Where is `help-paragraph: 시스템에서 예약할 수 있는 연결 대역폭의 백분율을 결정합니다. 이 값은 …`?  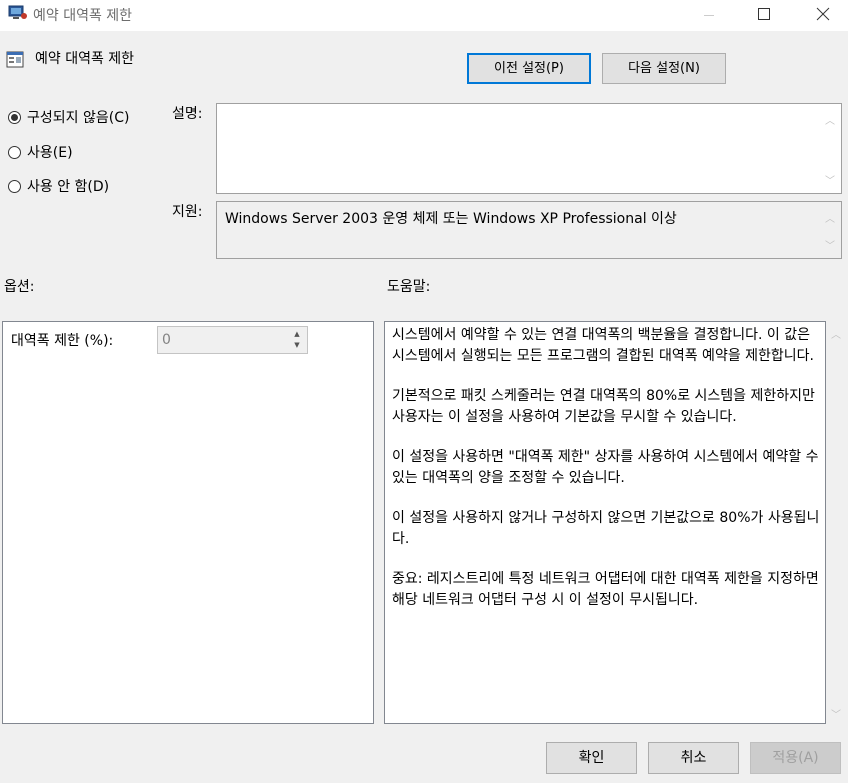
help-paragraph: 시스템에서 예약할 수 있는 연결 대역폭의 백분율을 결정합니다. 이 값은 … is located at coordinates (603, 345).